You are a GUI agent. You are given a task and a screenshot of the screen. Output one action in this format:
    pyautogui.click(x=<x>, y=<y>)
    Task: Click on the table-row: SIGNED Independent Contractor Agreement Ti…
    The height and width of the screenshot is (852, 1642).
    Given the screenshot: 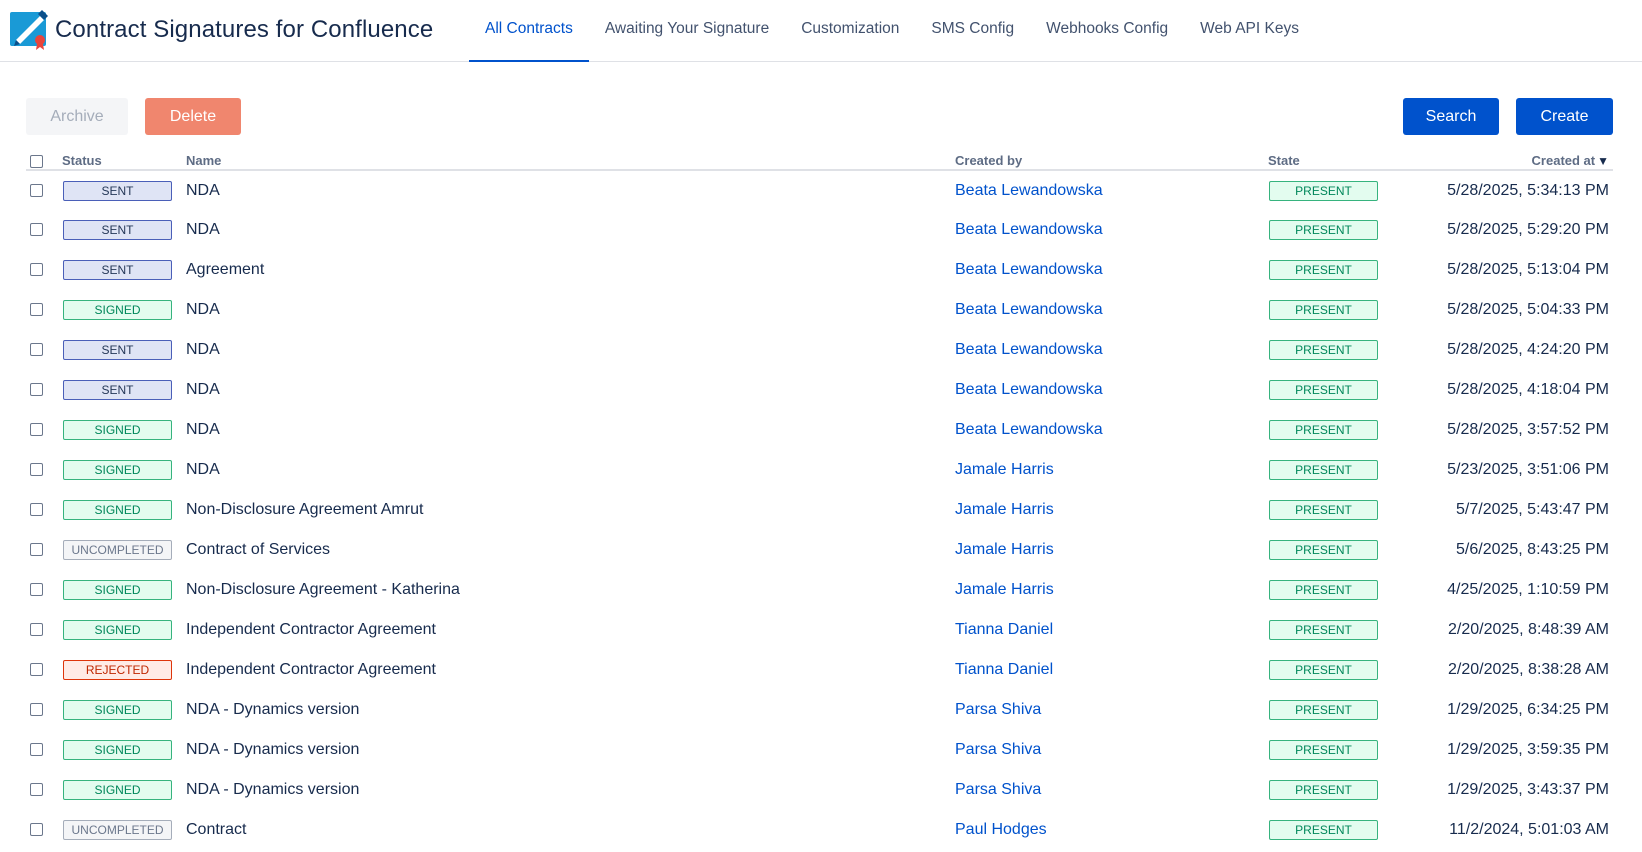 What is the action you would take?
    pyautogui.click(x=819, y=630)
    